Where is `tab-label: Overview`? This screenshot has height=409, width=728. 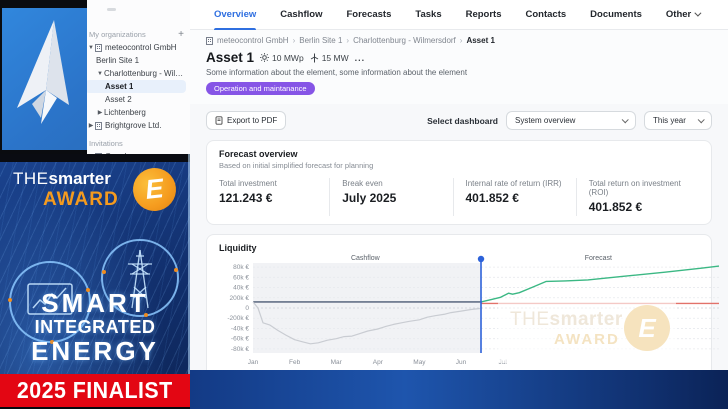
tab-label: Overview is located at coordinates (235, 14).